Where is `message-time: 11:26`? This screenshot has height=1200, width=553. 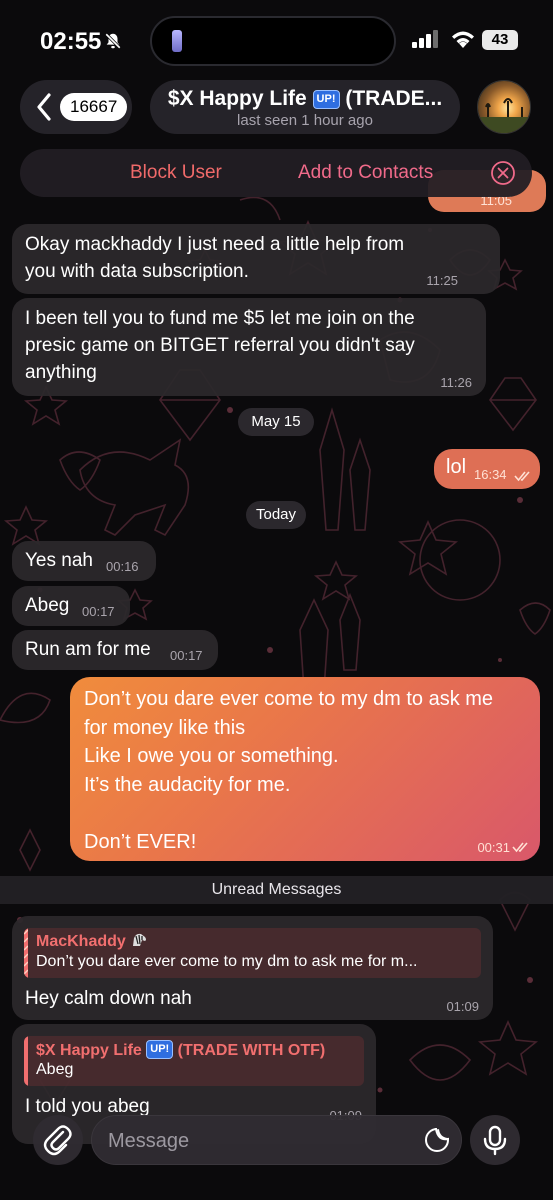
message-time: 11:26 is located at coordinates (456, 382).